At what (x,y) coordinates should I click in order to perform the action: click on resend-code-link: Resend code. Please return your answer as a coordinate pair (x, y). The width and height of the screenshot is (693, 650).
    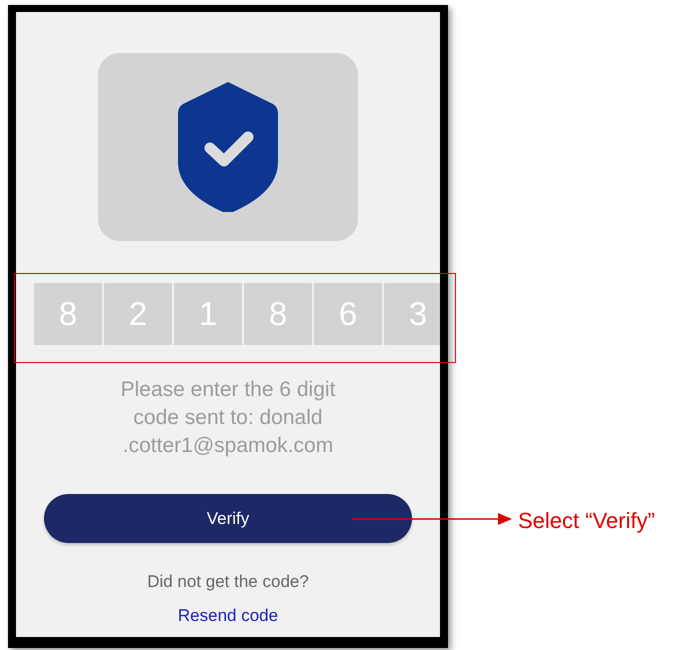
    Looking at the image, I should click on (228, 616).